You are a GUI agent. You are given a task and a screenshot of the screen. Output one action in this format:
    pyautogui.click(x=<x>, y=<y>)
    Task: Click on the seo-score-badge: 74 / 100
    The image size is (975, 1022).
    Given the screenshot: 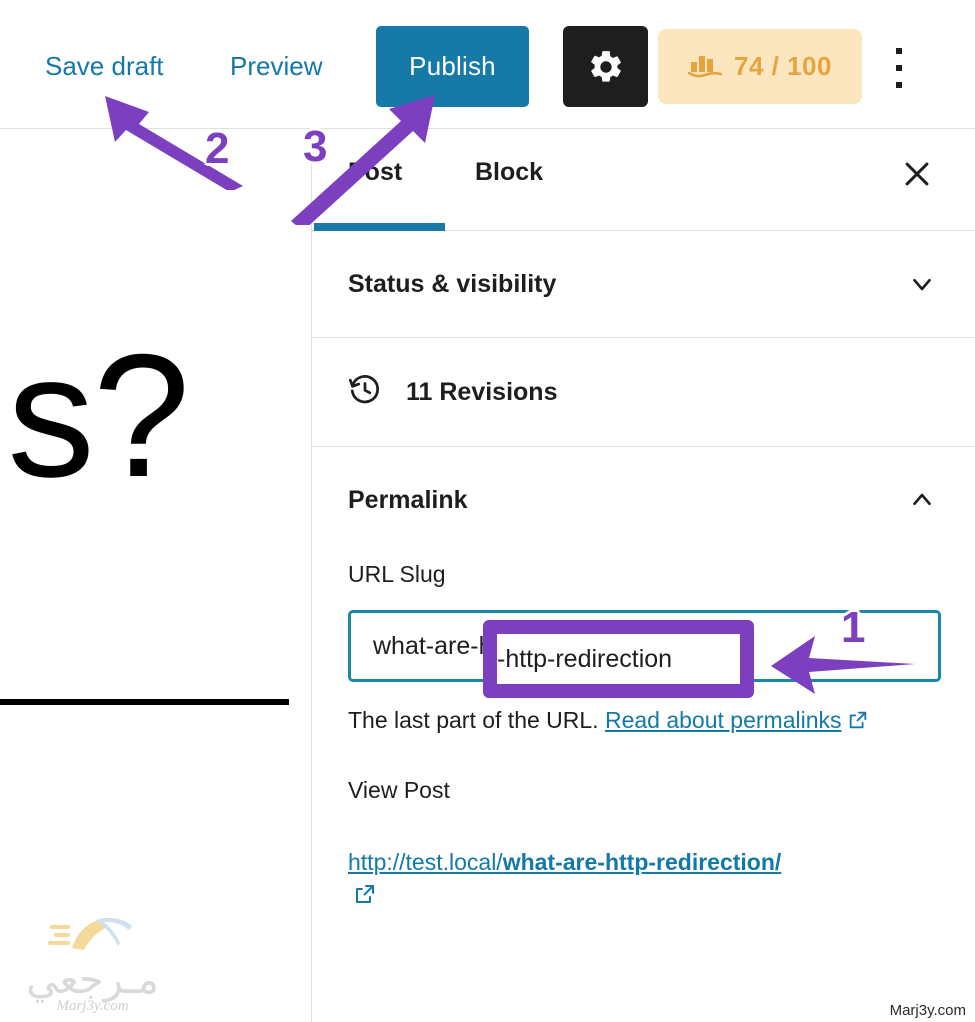 What is the action you would take?
    pyautogui.click(x=760, y=66)
    